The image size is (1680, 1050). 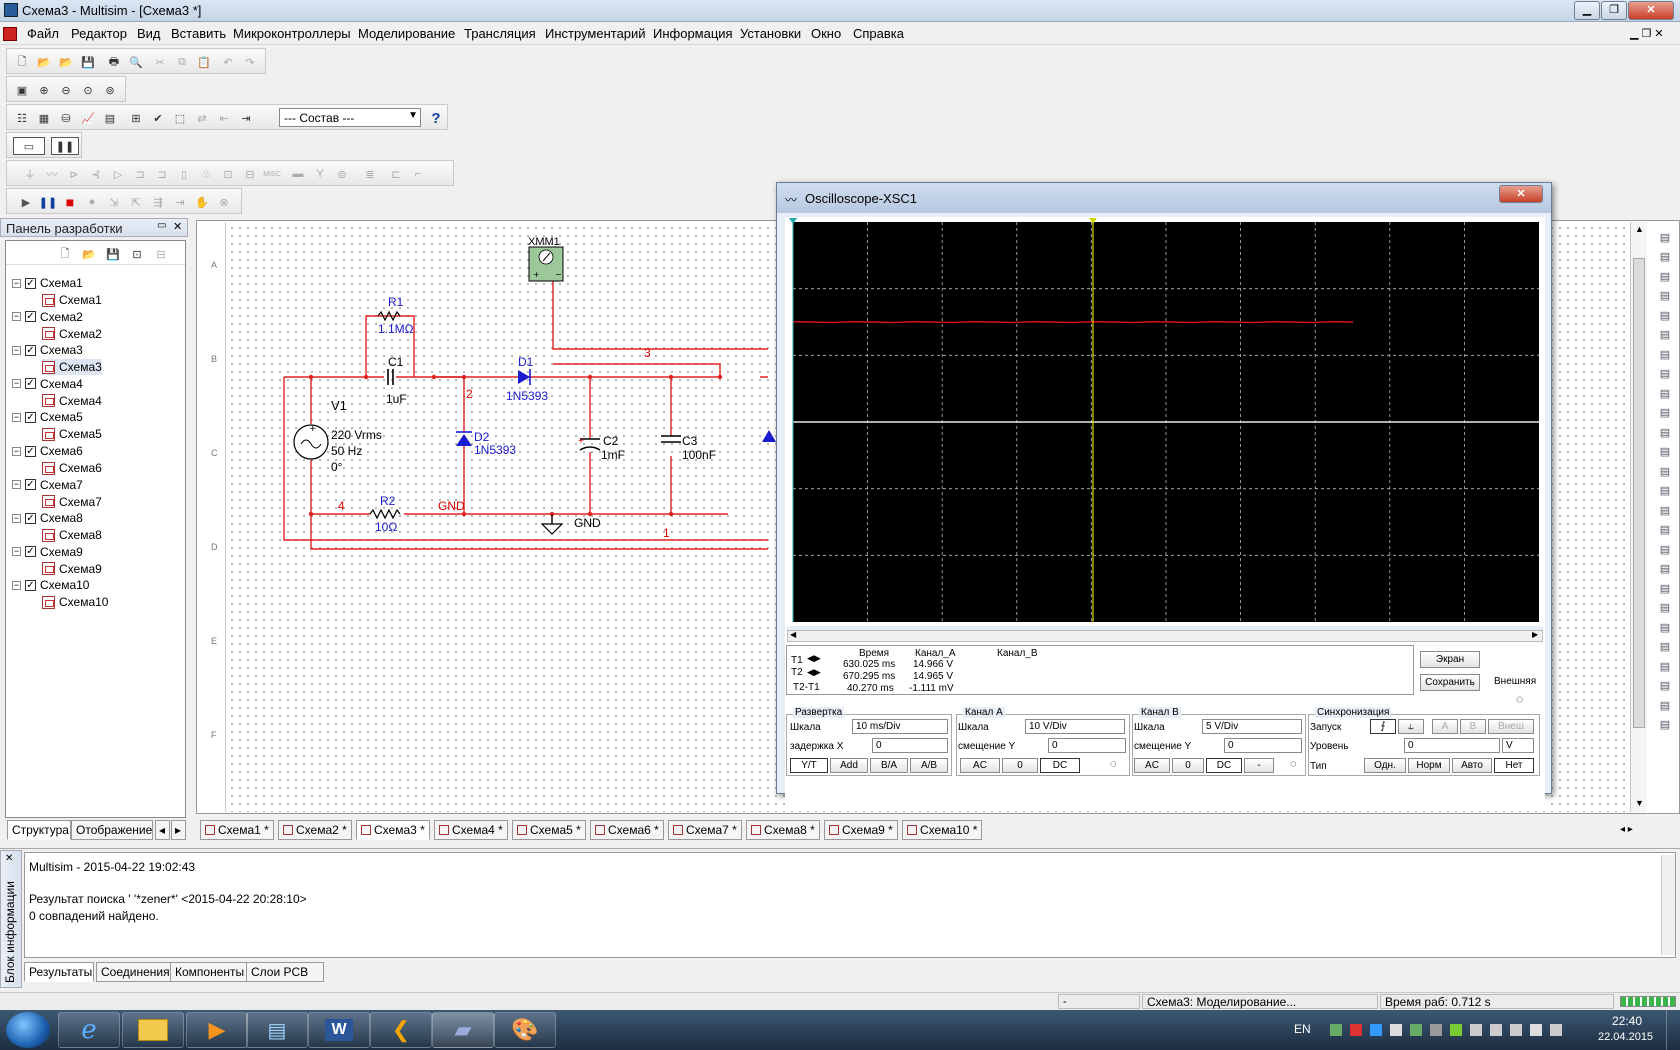 I want to click on ab-button: A/B, so click(x=929, y=765).